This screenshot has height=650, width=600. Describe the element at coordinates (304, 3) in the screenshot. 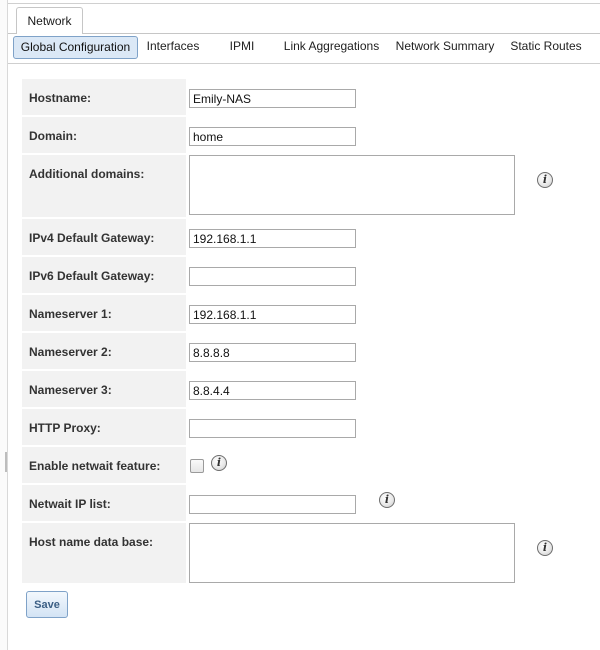

I see `top-divider` at that location.